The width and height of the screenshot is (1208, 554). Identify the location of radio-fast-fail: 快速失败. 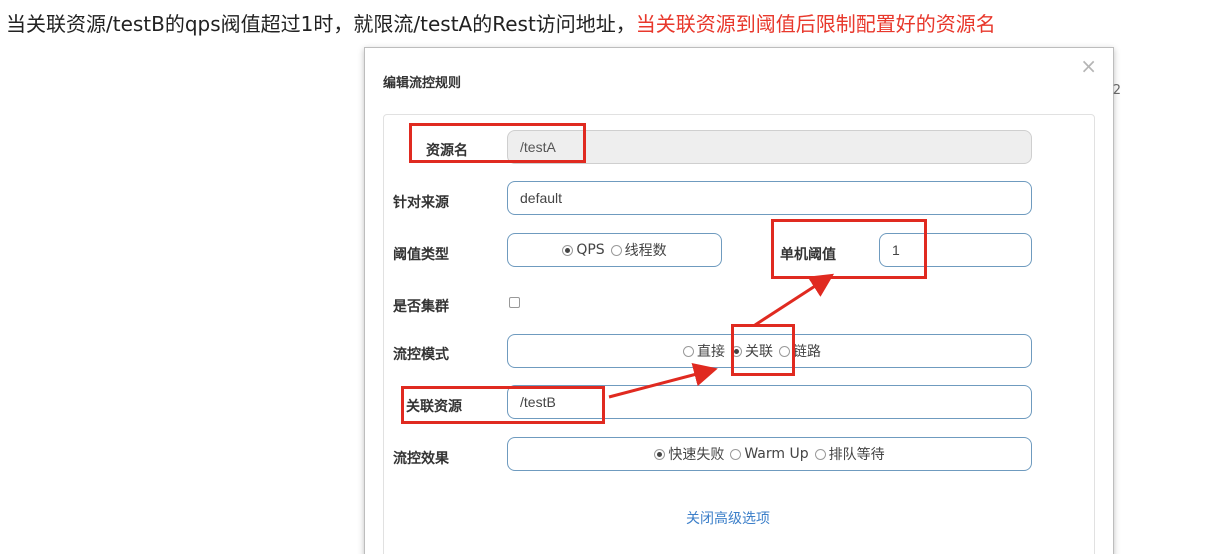
(689, 454).